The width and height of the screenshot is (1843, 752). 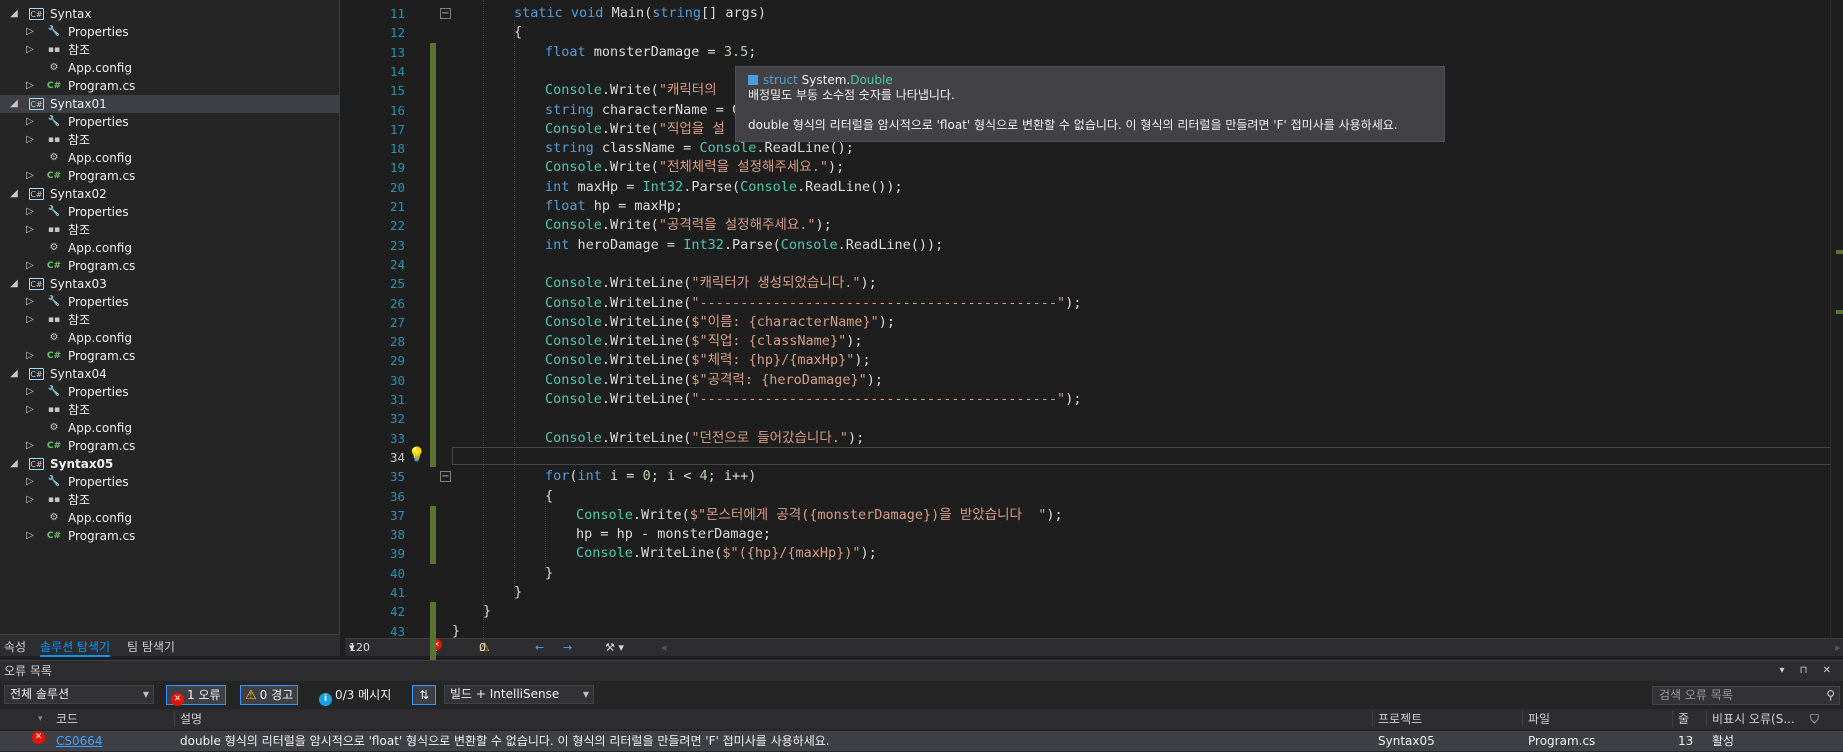 I want to click on code-line: Console.Write("공격력을 설정해주세요.");, so click(x=688, y=225).